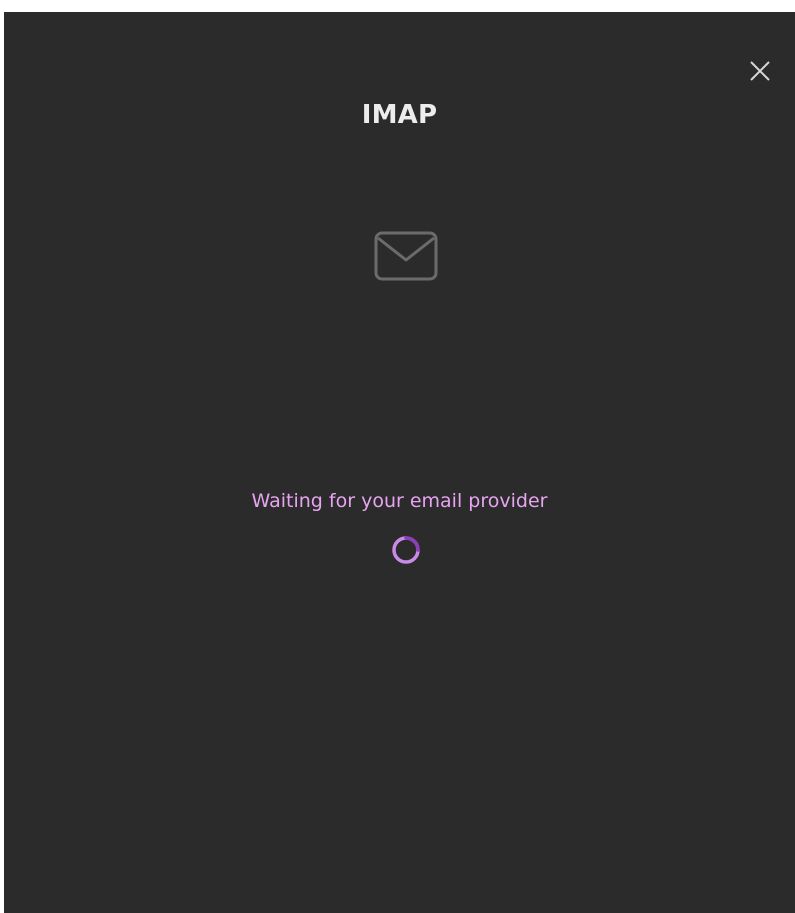 The height and width of the screenshot is (913, 795). I want to click on loading-spinner, so click(406, 550).